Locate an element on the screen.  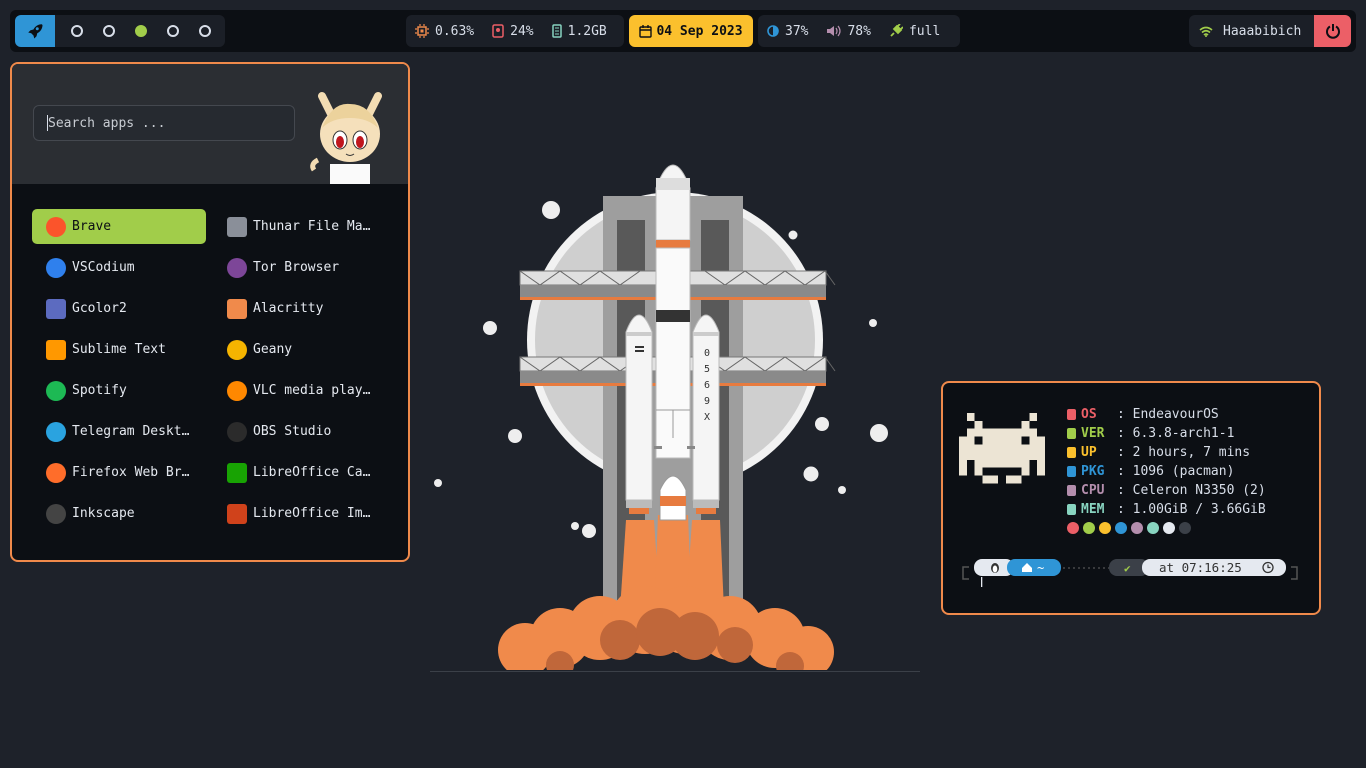
app-item: Gcolor2 is located at coordinates (119, 308).